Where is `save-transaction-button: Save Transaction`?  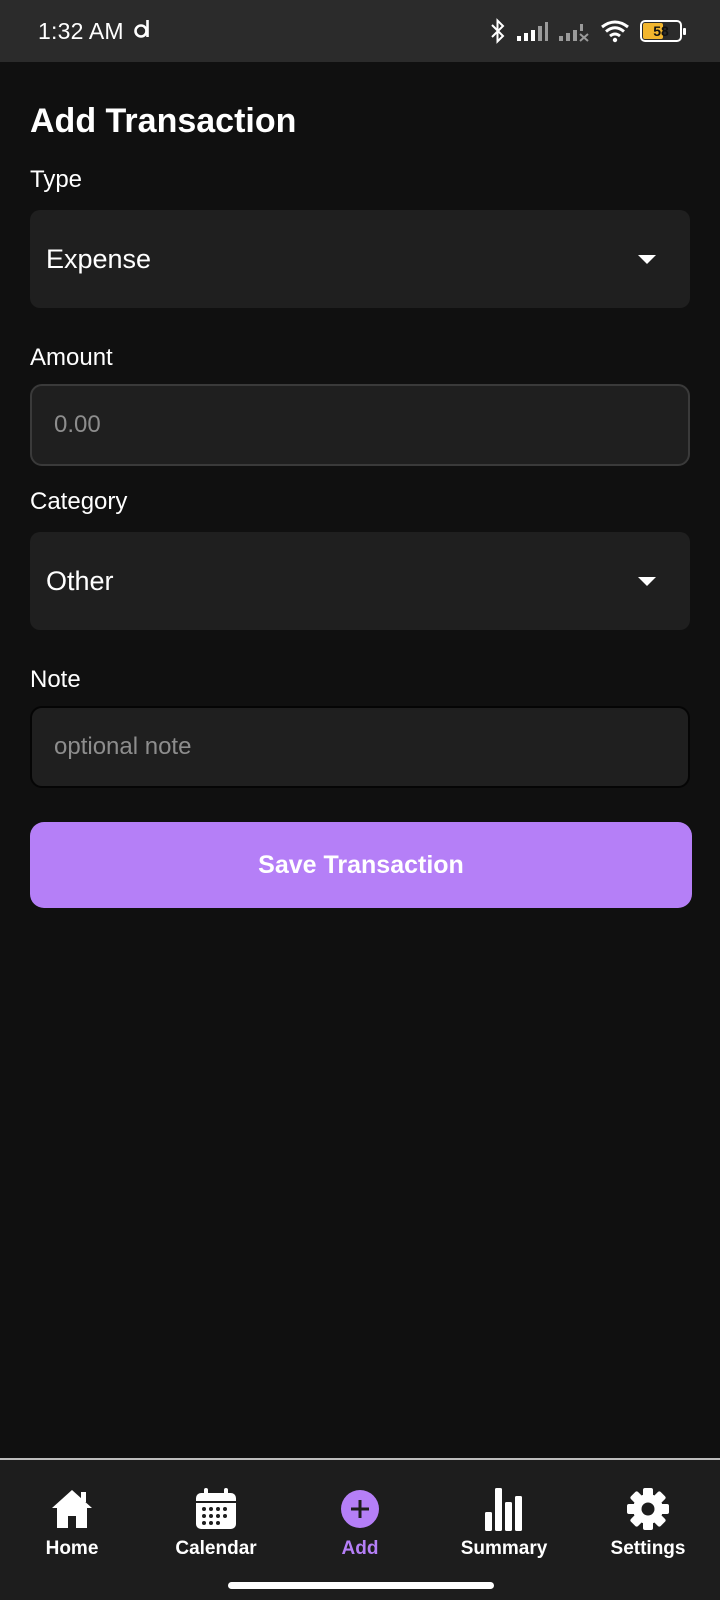 save-transaction-button: Save Transaction is located at coordinates (361, 865).